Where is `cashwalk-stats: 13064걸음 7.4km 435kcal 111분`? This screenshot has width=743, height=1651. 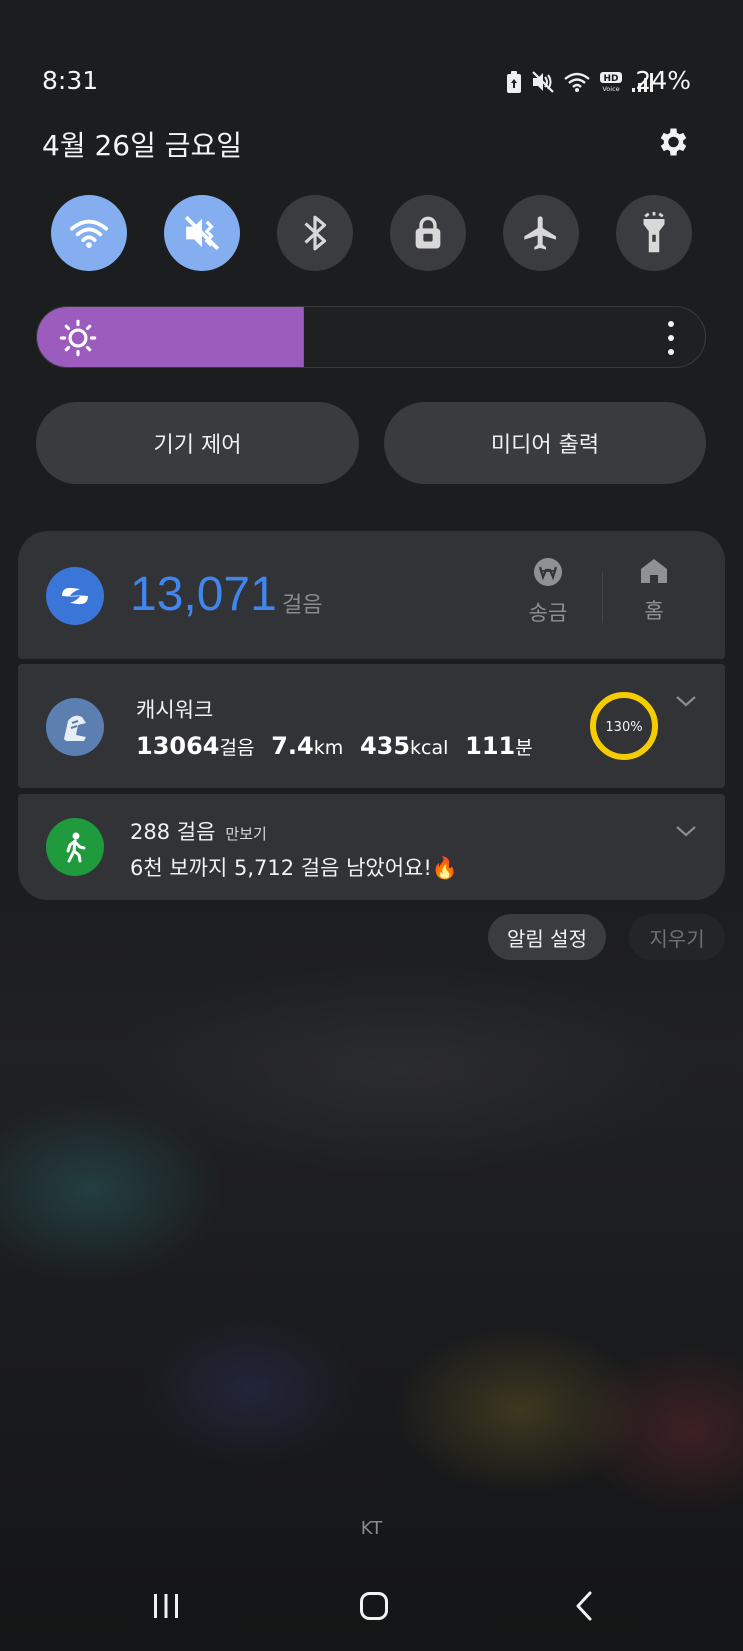
cashwalk-stats: 13064걸음 7.4km 435kcal 111분 is located at coordinates (334, 746).